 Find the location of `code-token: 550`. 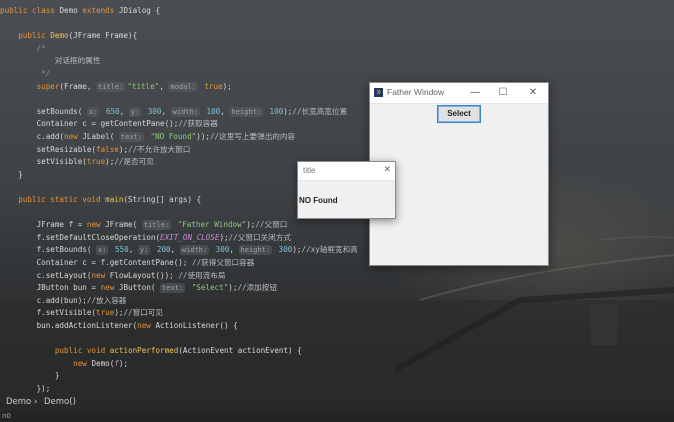

code-token: 550 is located at coordinates (119, 250).